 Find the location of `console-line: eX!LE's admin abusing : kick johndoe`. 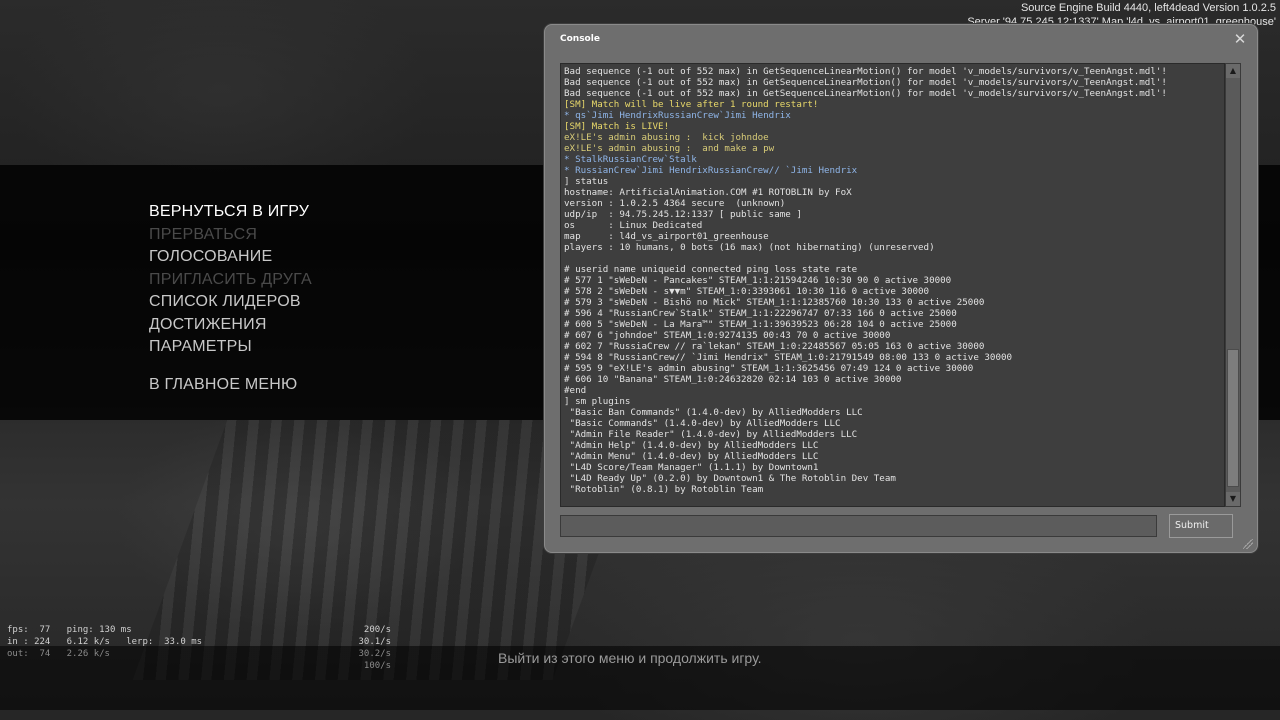

console-line: eX!LE's admin abusing : kick johndoe is located at coordinates (666, 137).